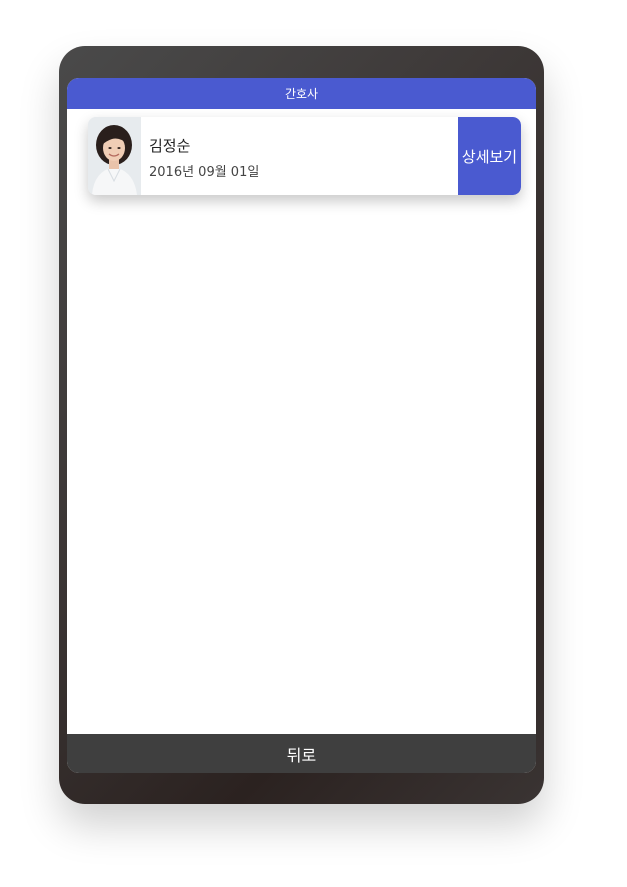 The image size is (627, 887). I want to click on nurse-name: 김정순, so click(170, 146).